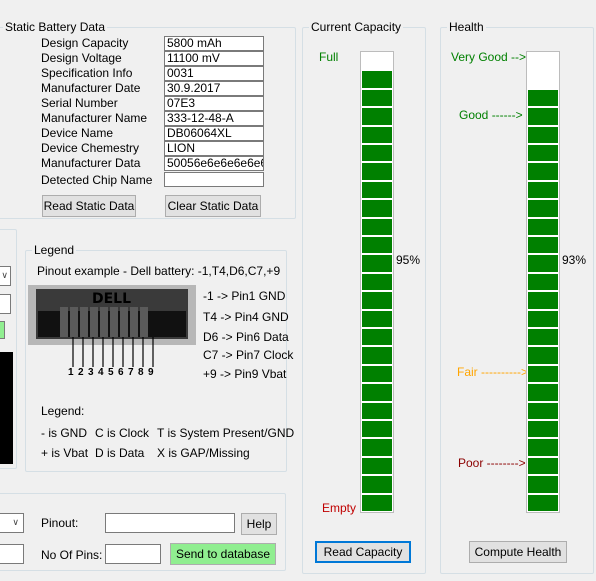 The width and height of the screenshot is (596, 581). I want to click on no-of-pins-input, so click(133, 554).